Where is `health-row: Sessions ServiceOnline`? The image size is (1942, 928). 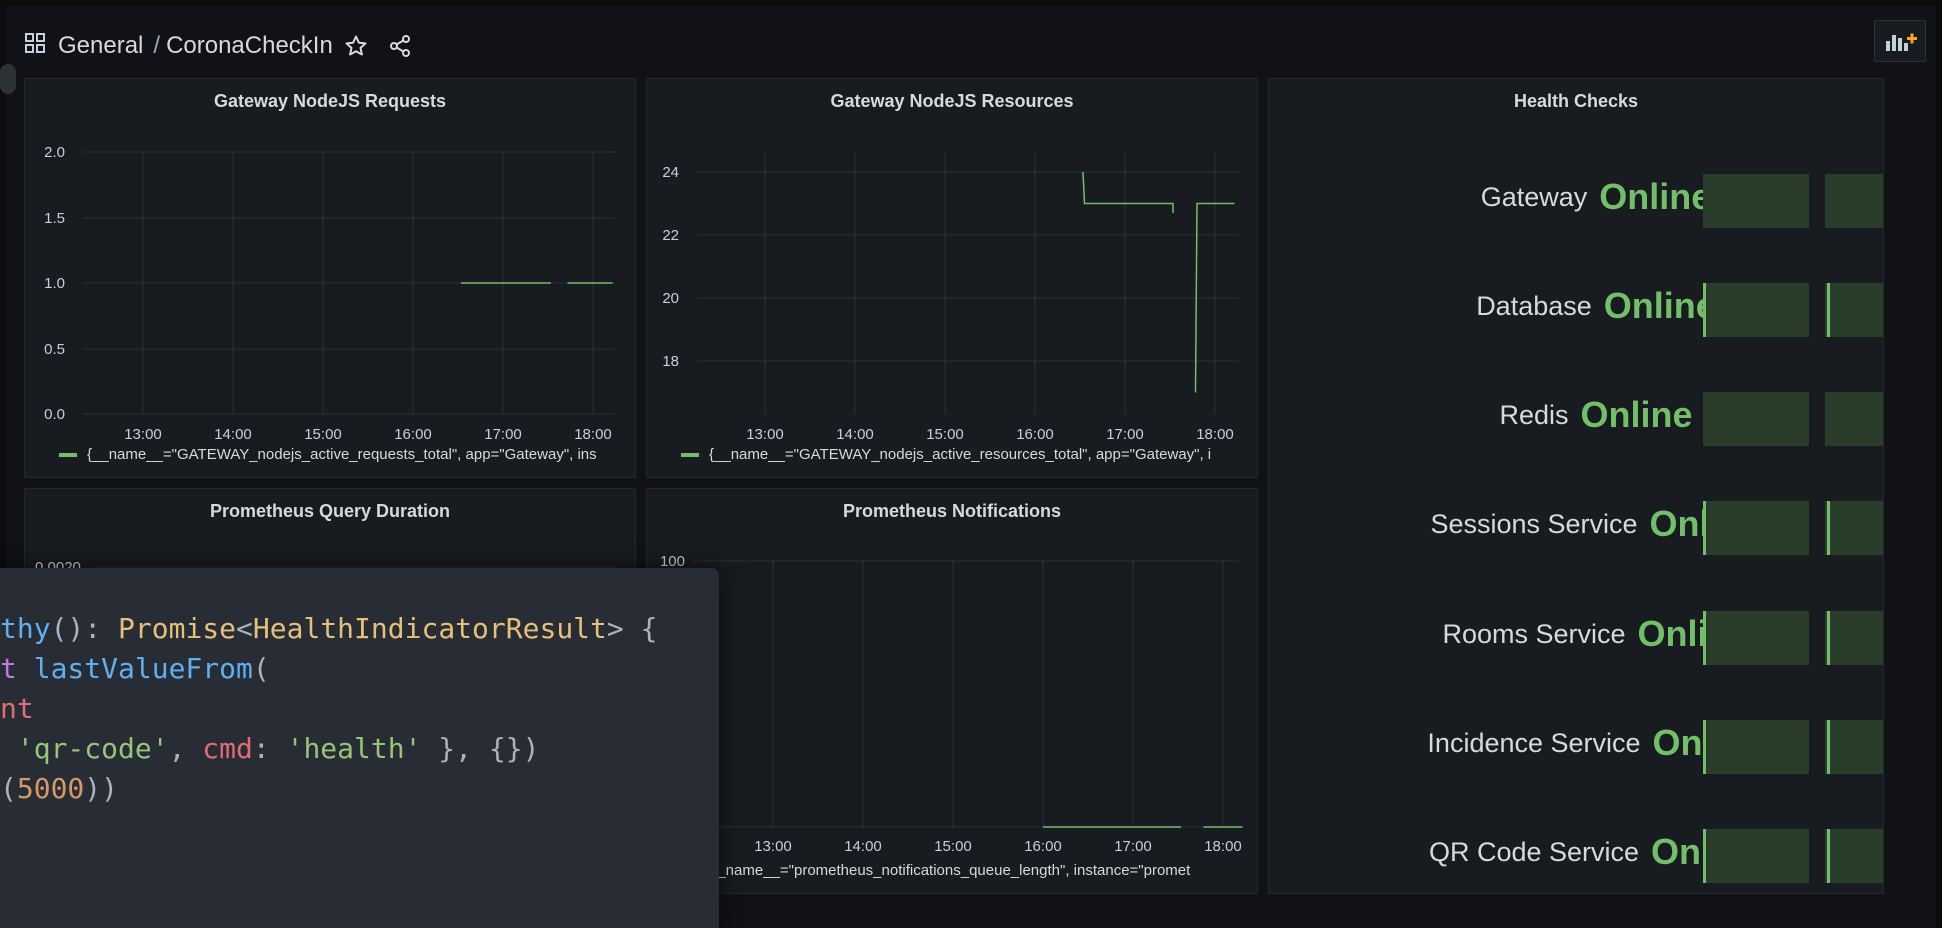
health-row: Sessions ServiceOnline is located at coordinates (1576, 528).